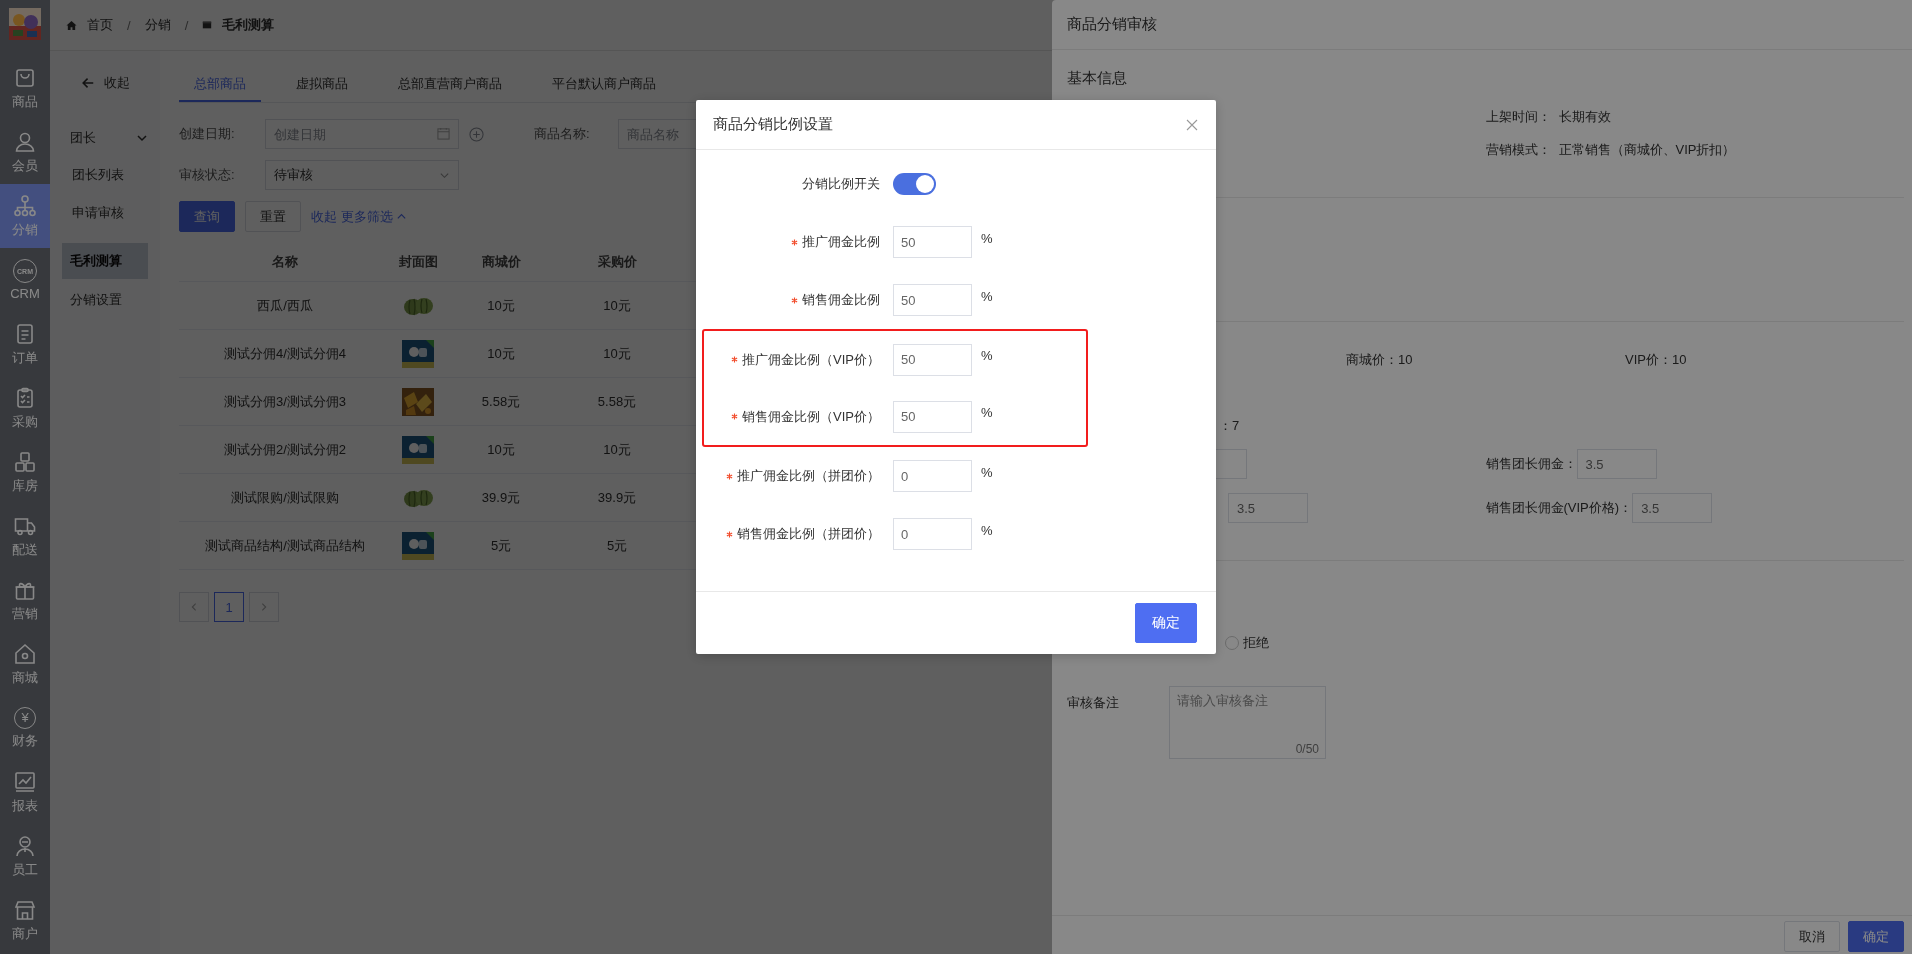 The height and width of the screenshot is (954, 1912). What do you see at coordinates (1229, 425) in the screenshot?
I see `total-value: ：7` at bounding box center [1229, 425].